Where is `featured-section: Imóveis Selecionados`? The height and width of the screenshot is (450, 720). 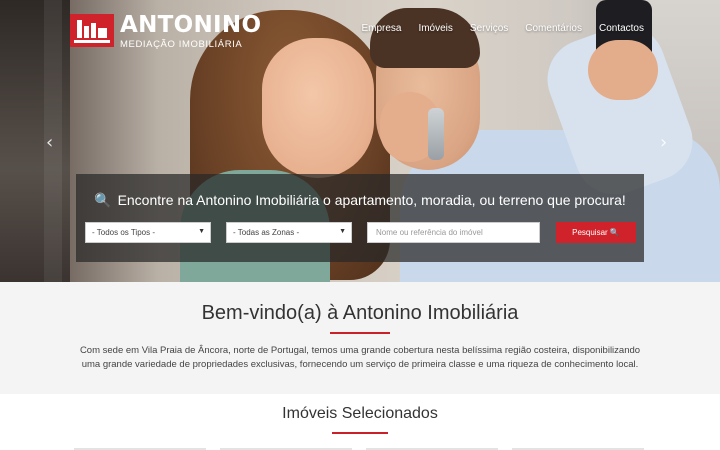 featured-section: Imóveis Selecionados is located at coordinates (360, 422).